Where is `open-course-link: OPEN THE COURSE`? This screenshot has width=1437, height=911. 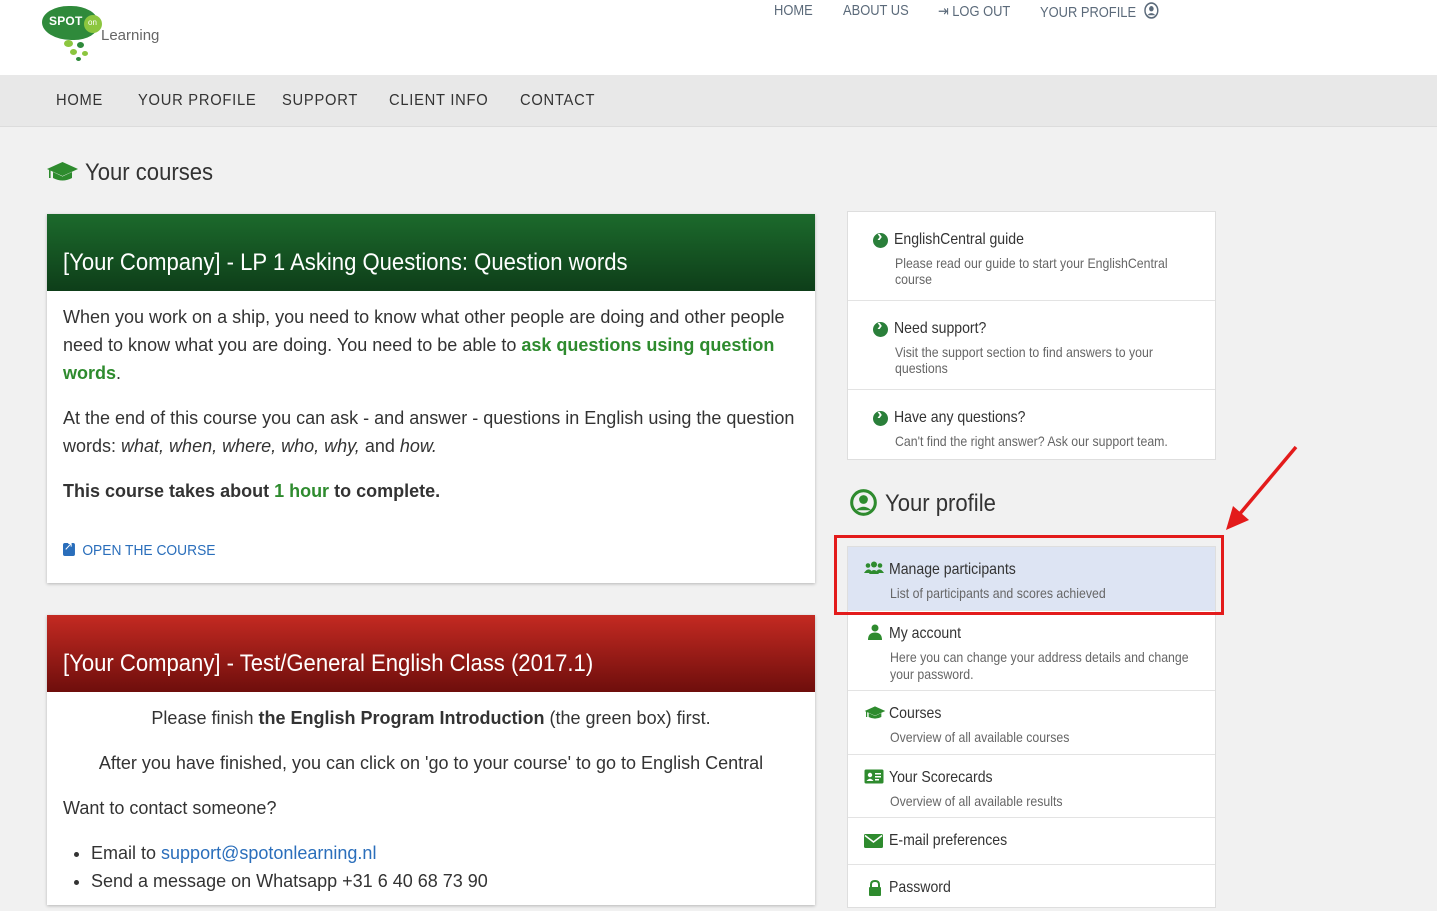
open-course-link: OPEN THE COURSE is located at coordinates (139, 549).